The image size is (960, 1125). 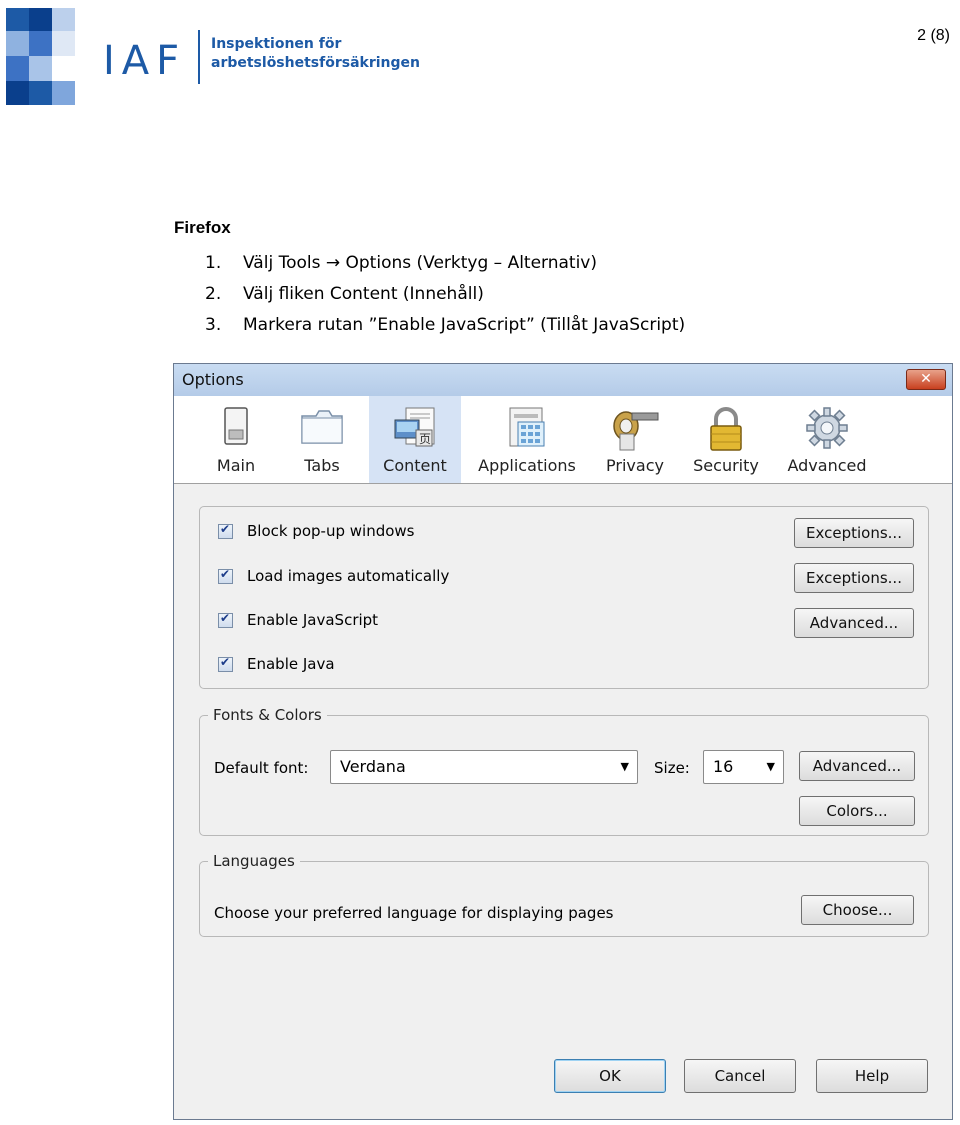 I want to click on tab-applications: Applications, so click(x=527, y=439).